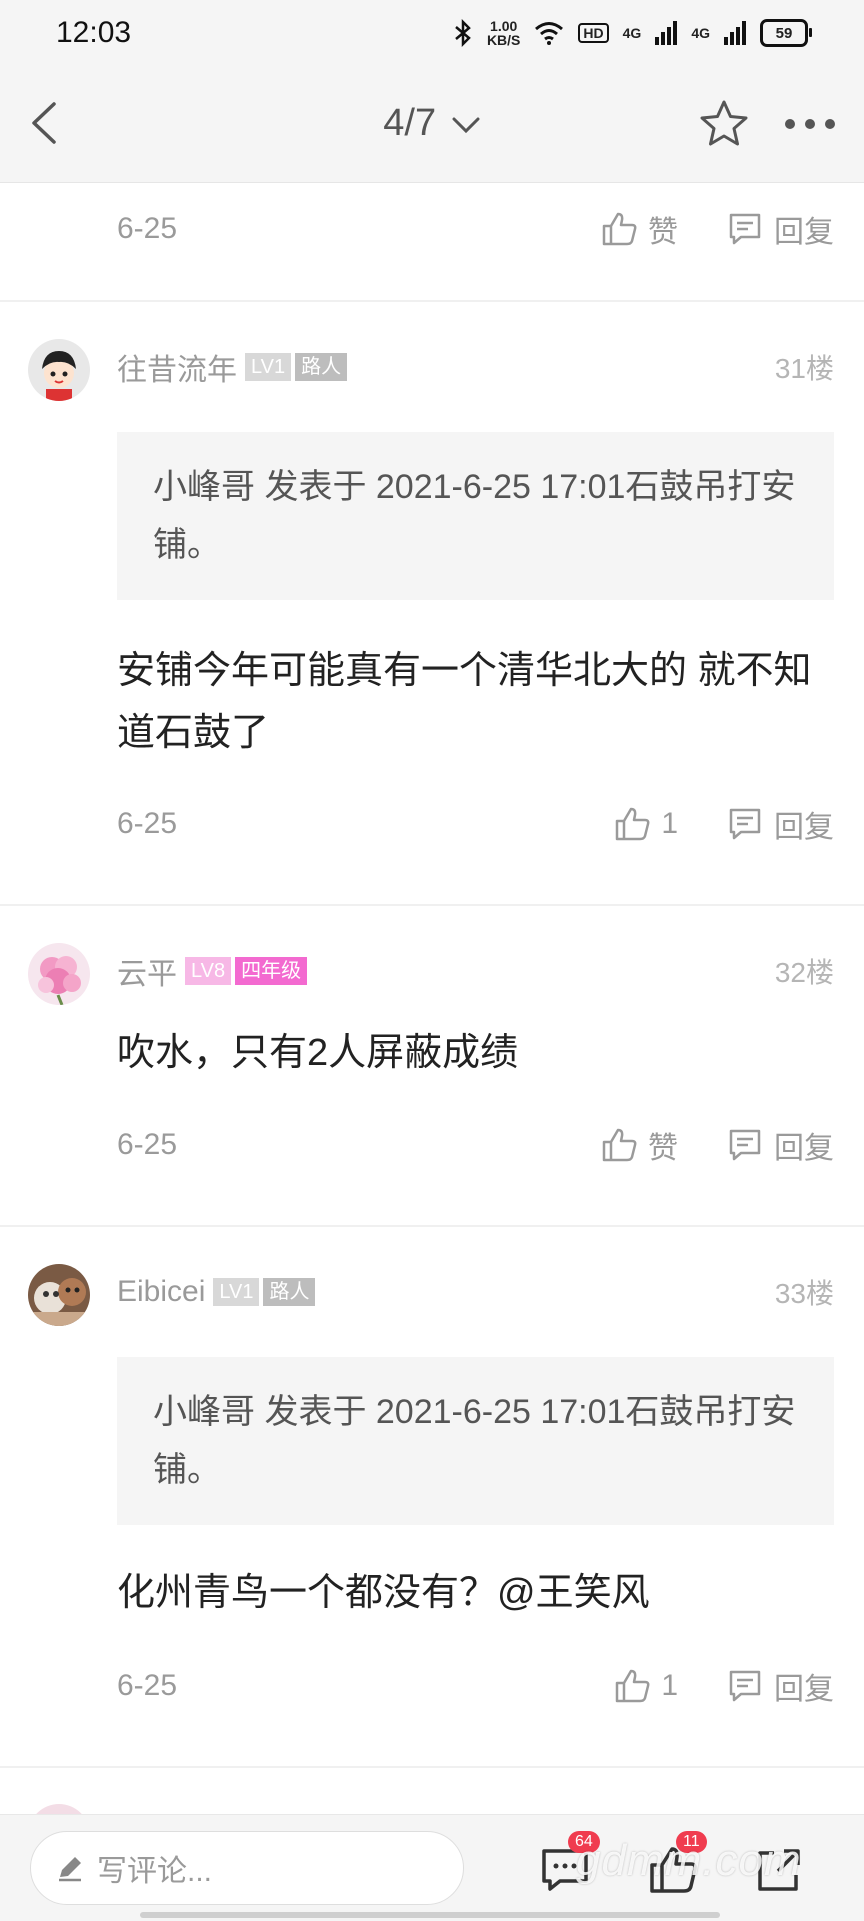  I want to click on post-header: 云平 LV8 四年级 32楼, so click(475, 971).